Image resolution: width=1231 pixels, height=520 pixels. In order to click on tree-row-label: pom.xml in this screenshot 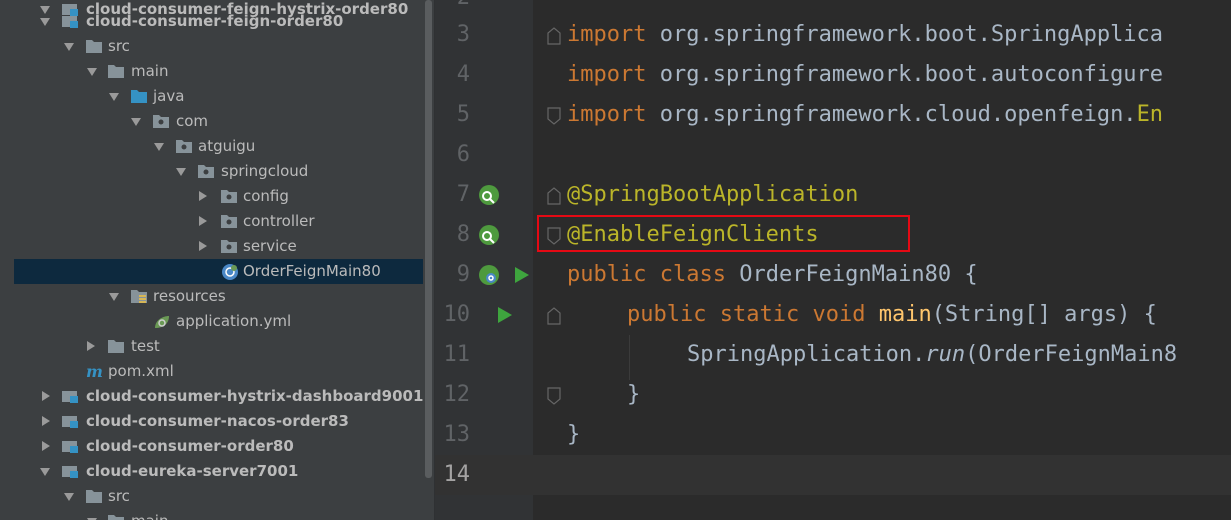, I will do `click(141, 371)`.